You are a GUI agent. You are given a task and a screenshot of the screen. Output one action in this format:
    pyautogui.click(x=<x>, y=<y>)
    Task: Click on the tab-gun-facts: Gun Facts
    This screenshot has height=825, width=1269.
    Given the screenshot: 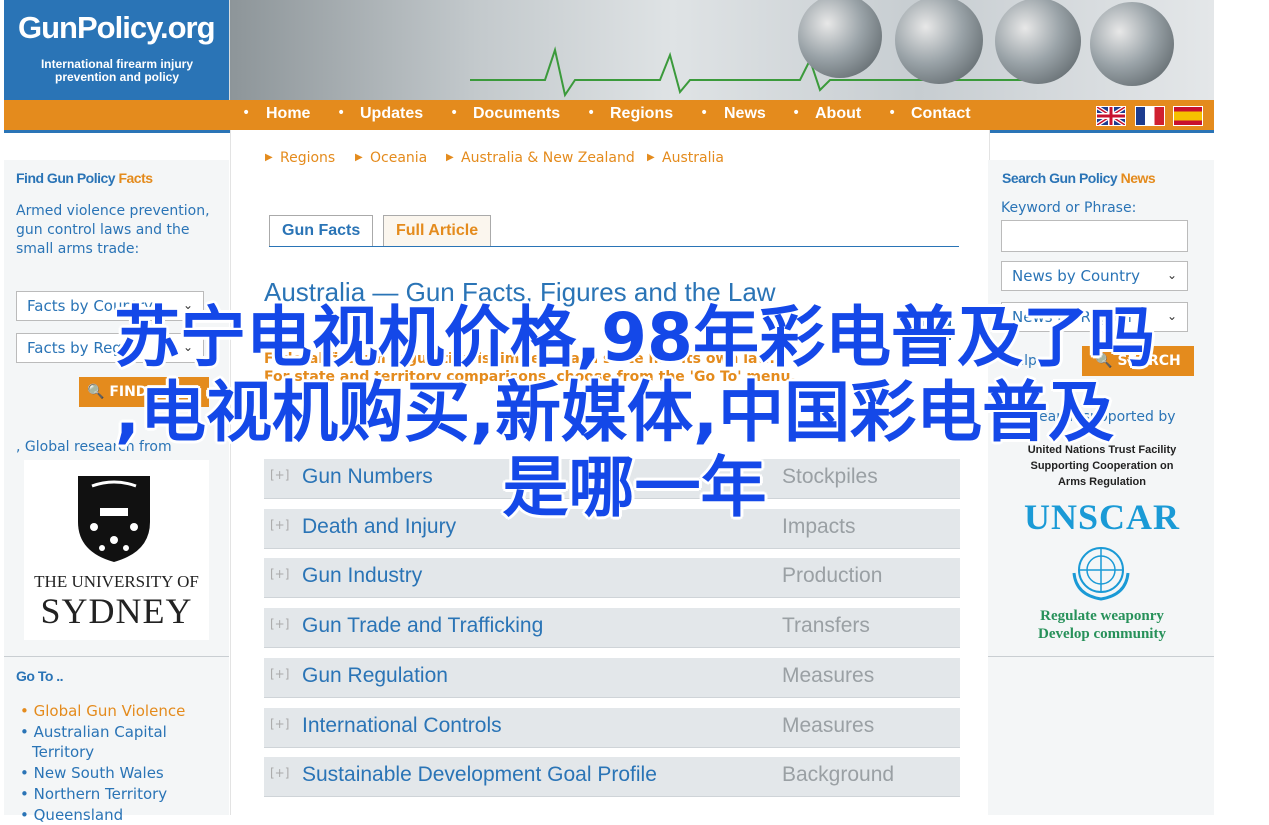 What is the action you would take?
    pyautogui.click(x=321, y=231)
    